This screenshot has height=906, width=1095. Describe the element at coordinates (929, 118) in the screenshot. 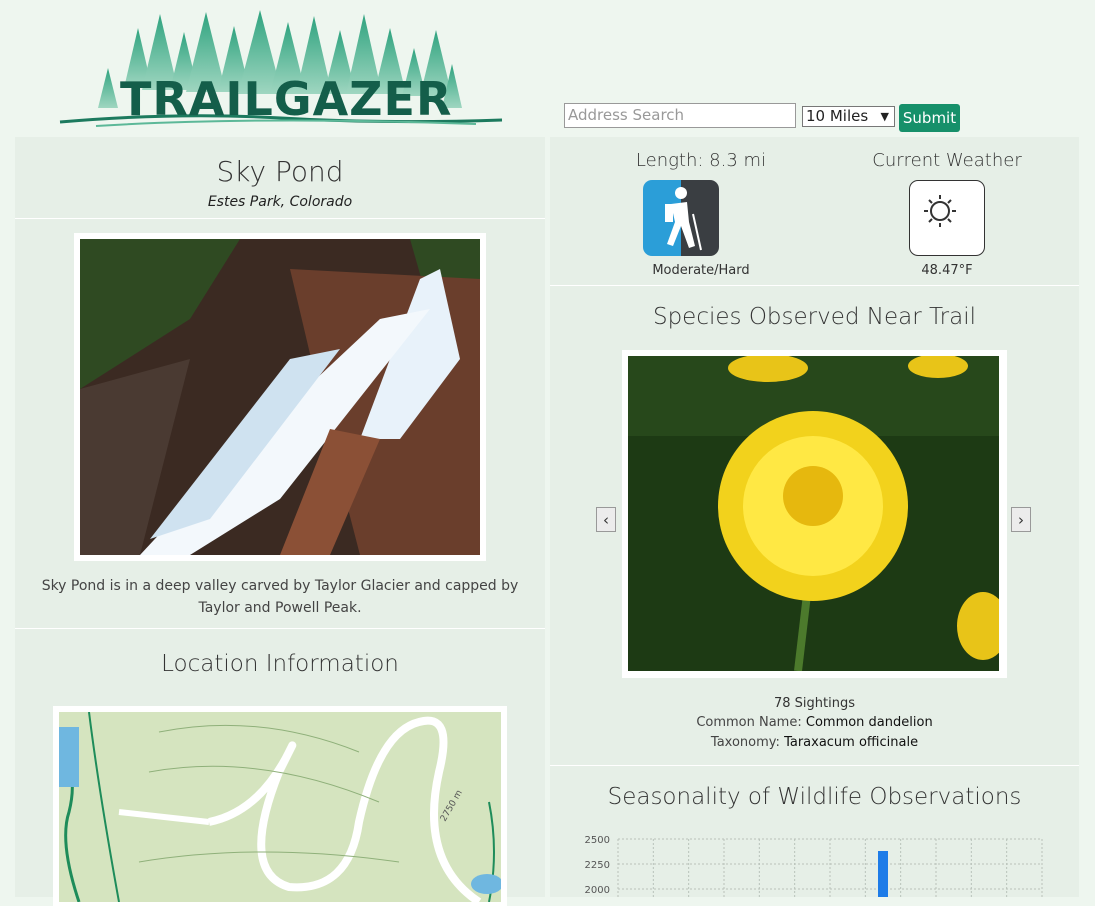

I see `submit-button: Submit` at that location.